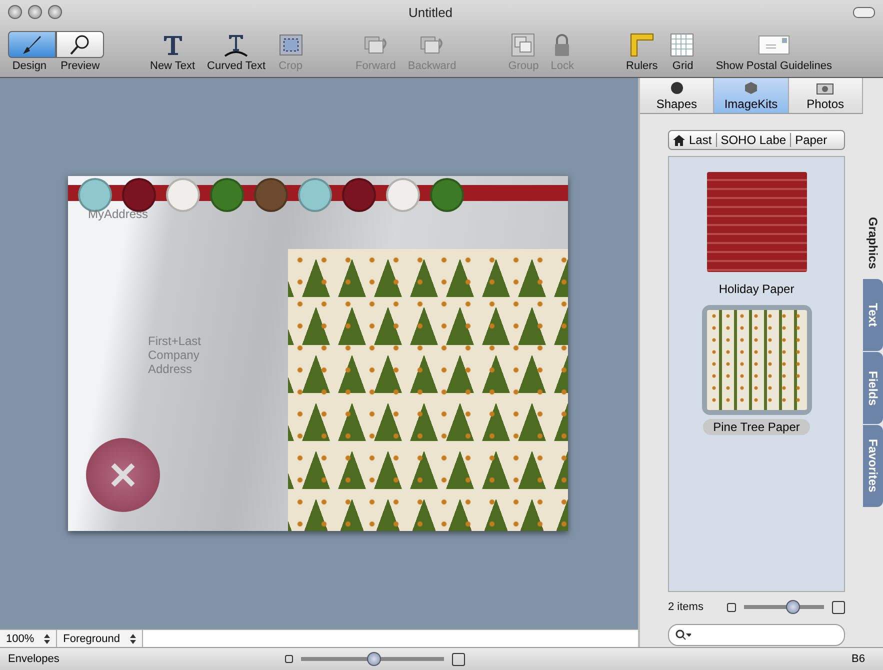  Describe the element at coordinates (523, 45) in the screenshot. I see `group-icon` at that location.